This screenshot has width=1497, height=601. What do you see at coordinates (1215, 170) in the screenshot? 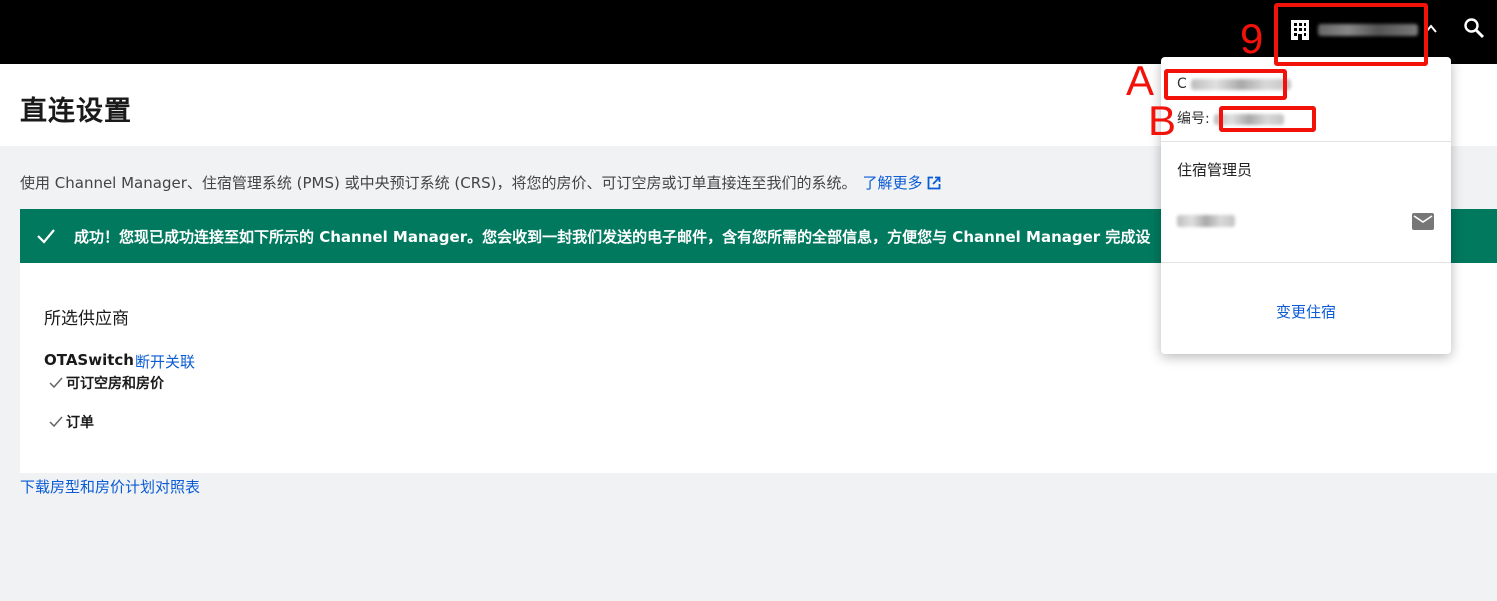
I see `user-role: 住宿管理员` at bounding box center [1215, 170].